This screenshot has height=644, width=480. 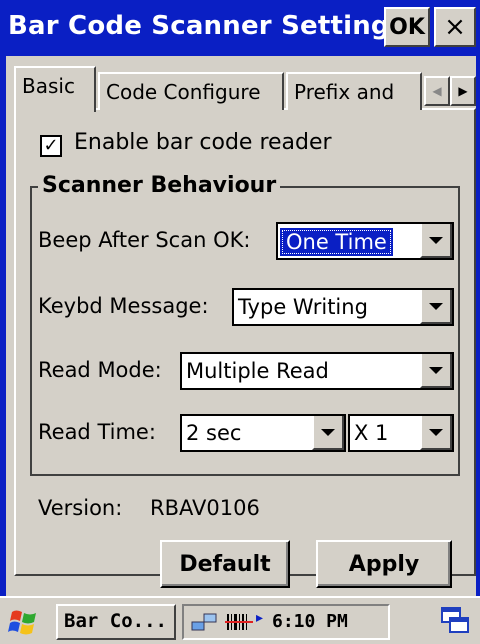 What do you see at coordinates (203, 142) in the screenshot?
I see `enable-reader-label: Enable bar code reader` at bounding box center [203, 142].